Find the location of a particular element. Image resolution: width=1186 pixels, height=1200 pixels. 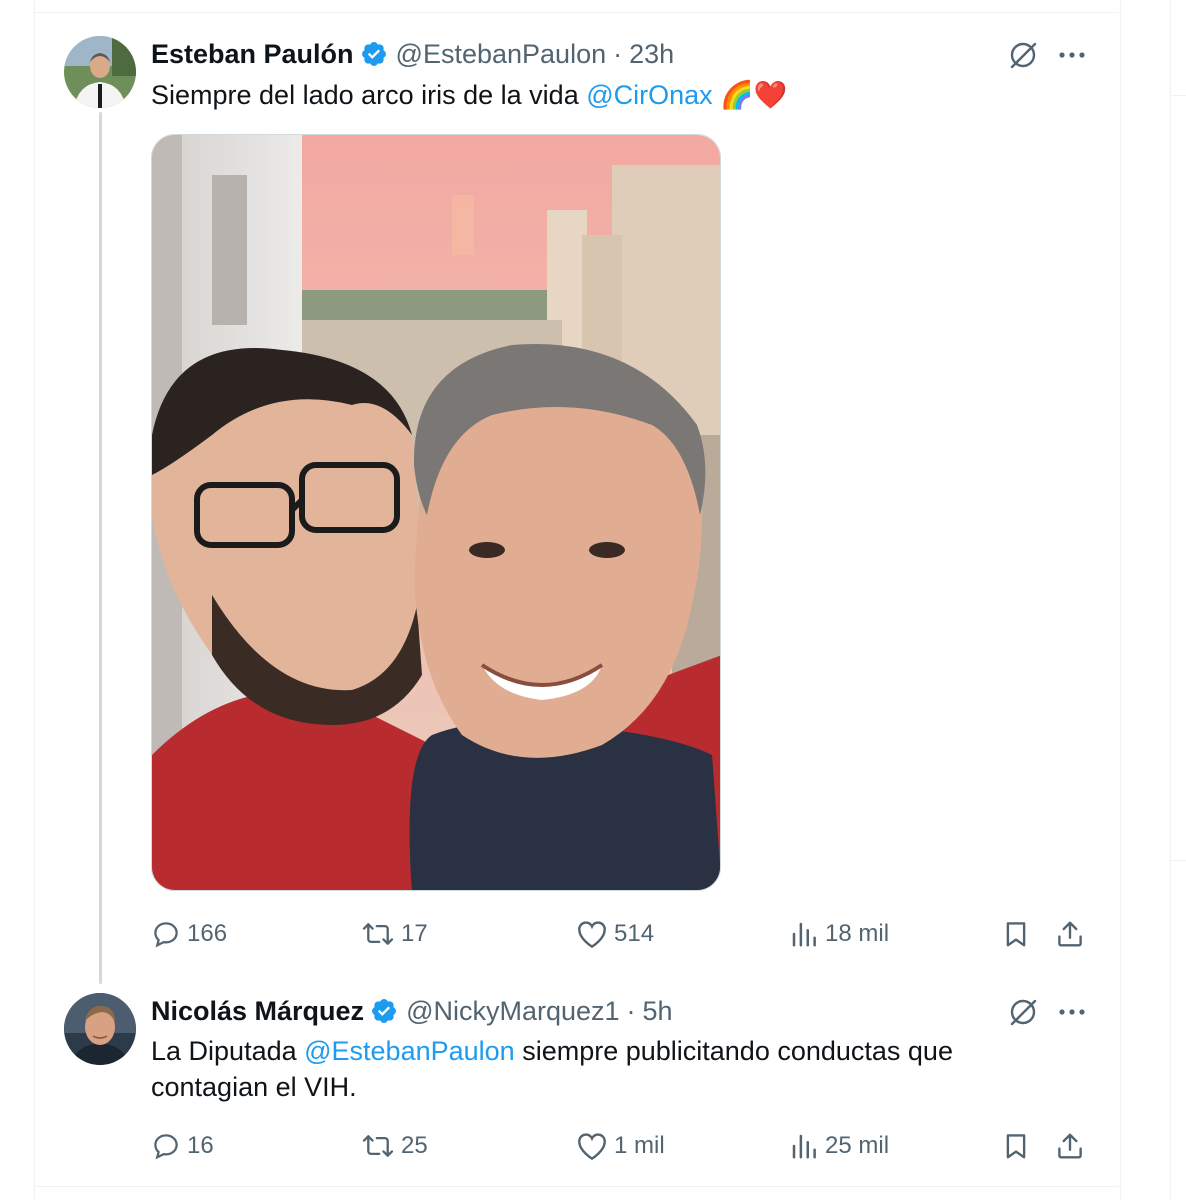

tweet-header: Esteban Paulón @EstebanPaulon · 23h is located at coordinates (412, 54).